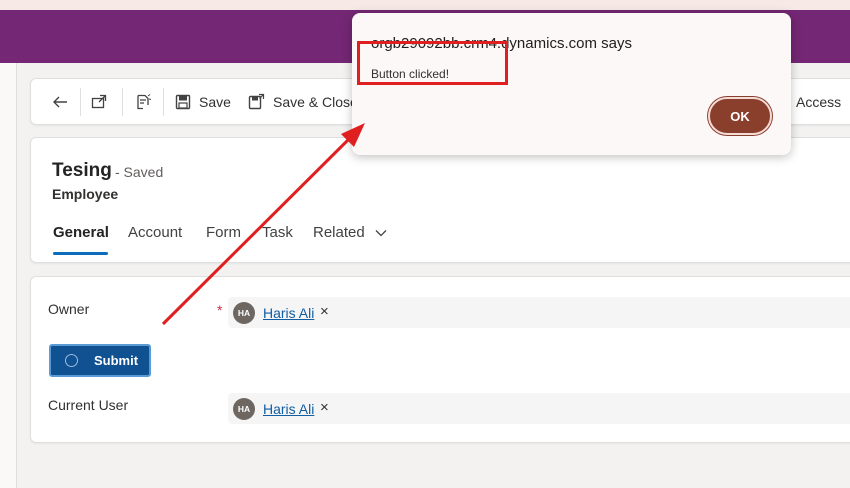 This screenshot has width=850, height=488. What do you see at coordinates (263, 224) in the screenshot?
I see `annotation-arrow` at bounding box center [263, 224].